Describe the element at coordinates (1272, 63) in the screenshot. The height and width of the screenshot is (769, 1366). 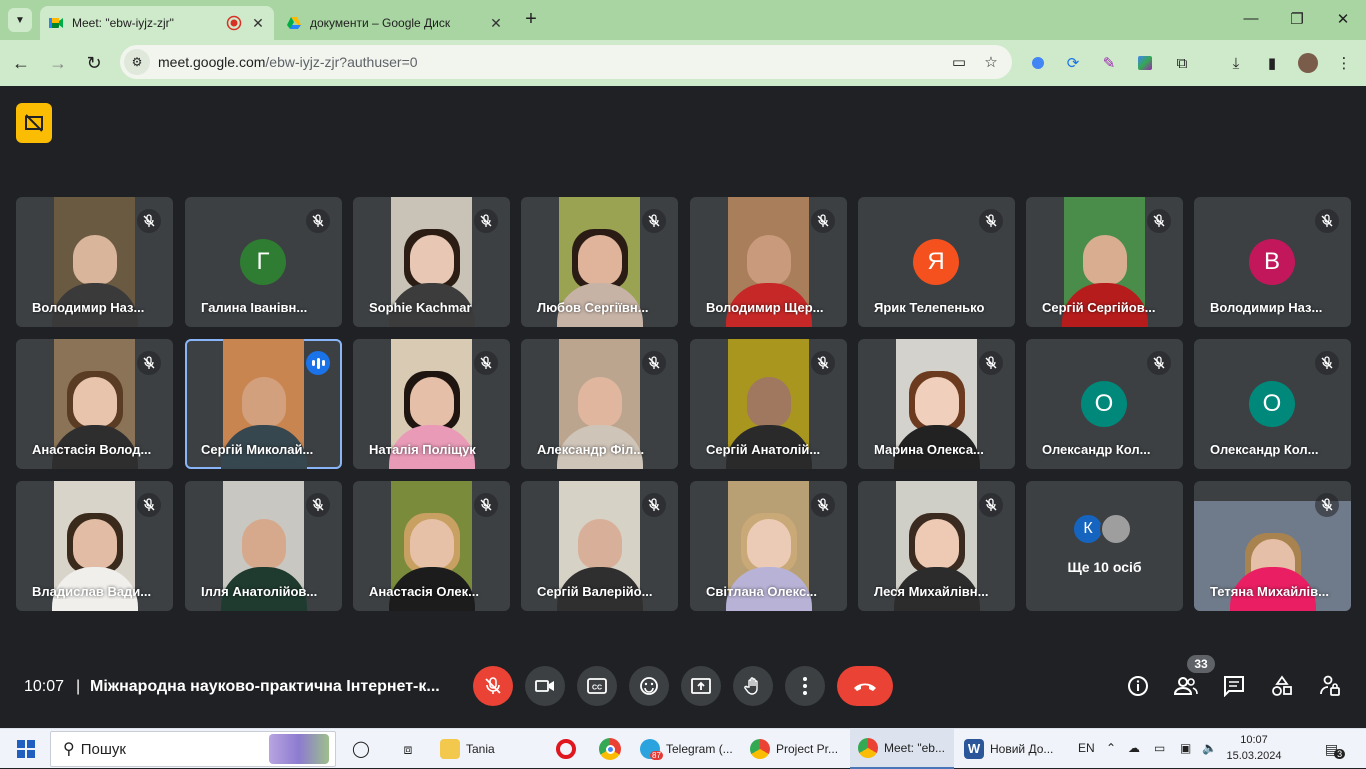
I see `side-panel-icon: ▮` at that location.